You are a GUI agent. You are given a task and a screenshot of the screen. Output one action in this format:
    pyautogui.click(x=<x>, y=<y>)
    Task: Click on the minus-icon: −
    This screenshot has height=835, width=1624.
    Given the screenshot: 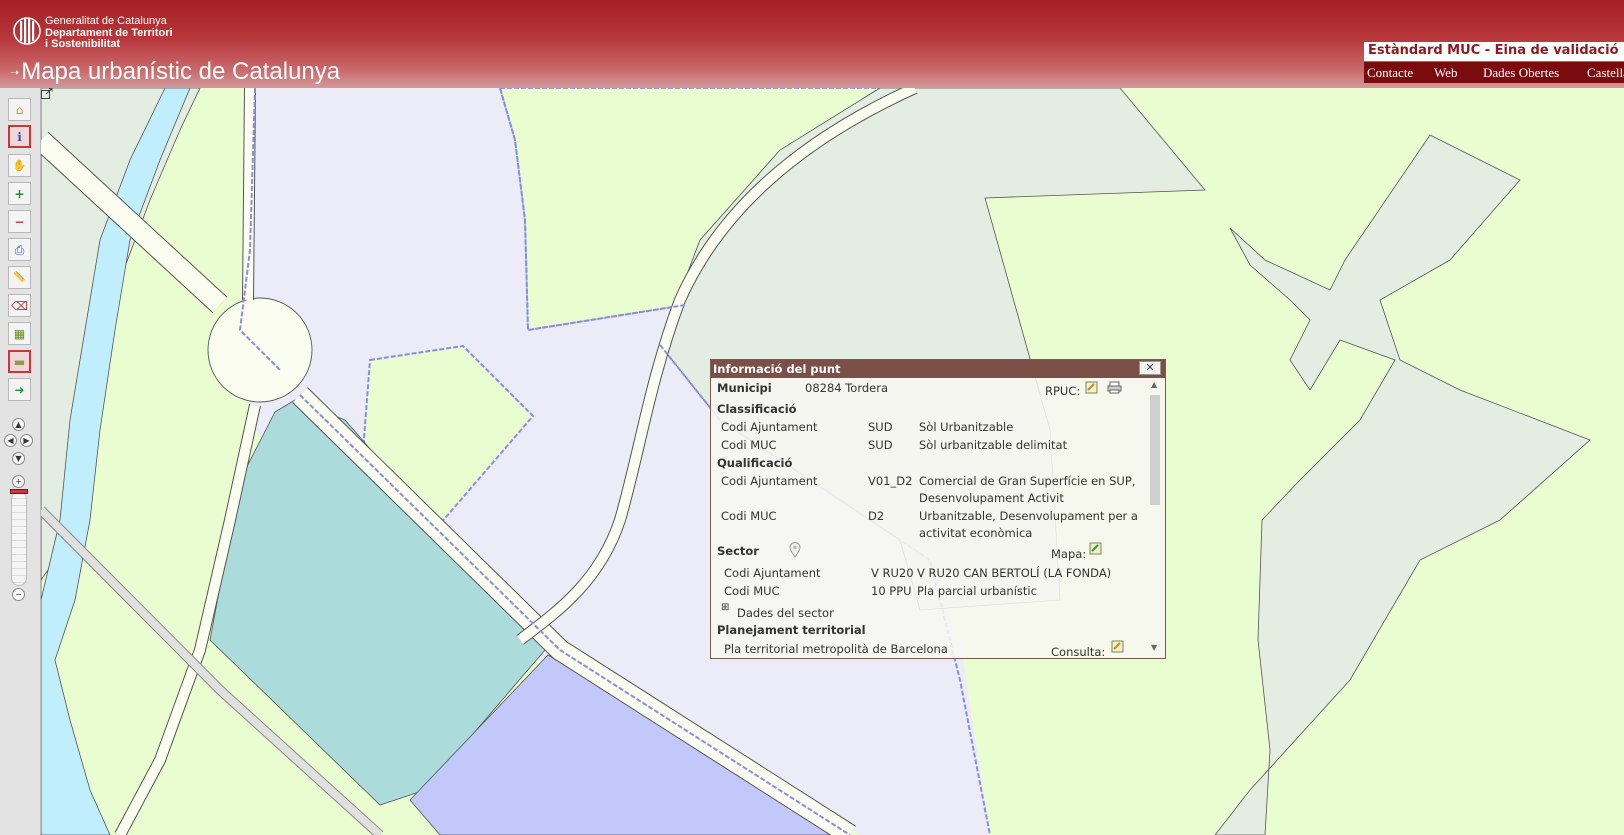 What is the action you would take?
    pyautogui.click(x=18, y=594)
    